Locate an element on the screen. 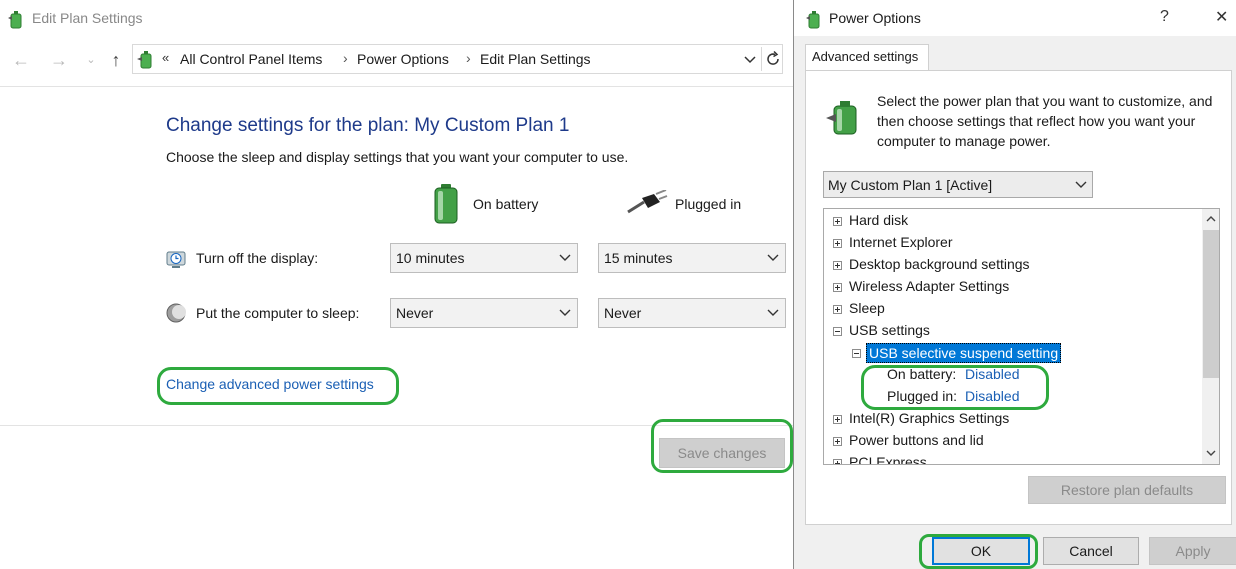 The height and width of the screenshot is (569, 1236). tree-item-label: Wireless Adapter Settings is located at coordinates (929, 286).